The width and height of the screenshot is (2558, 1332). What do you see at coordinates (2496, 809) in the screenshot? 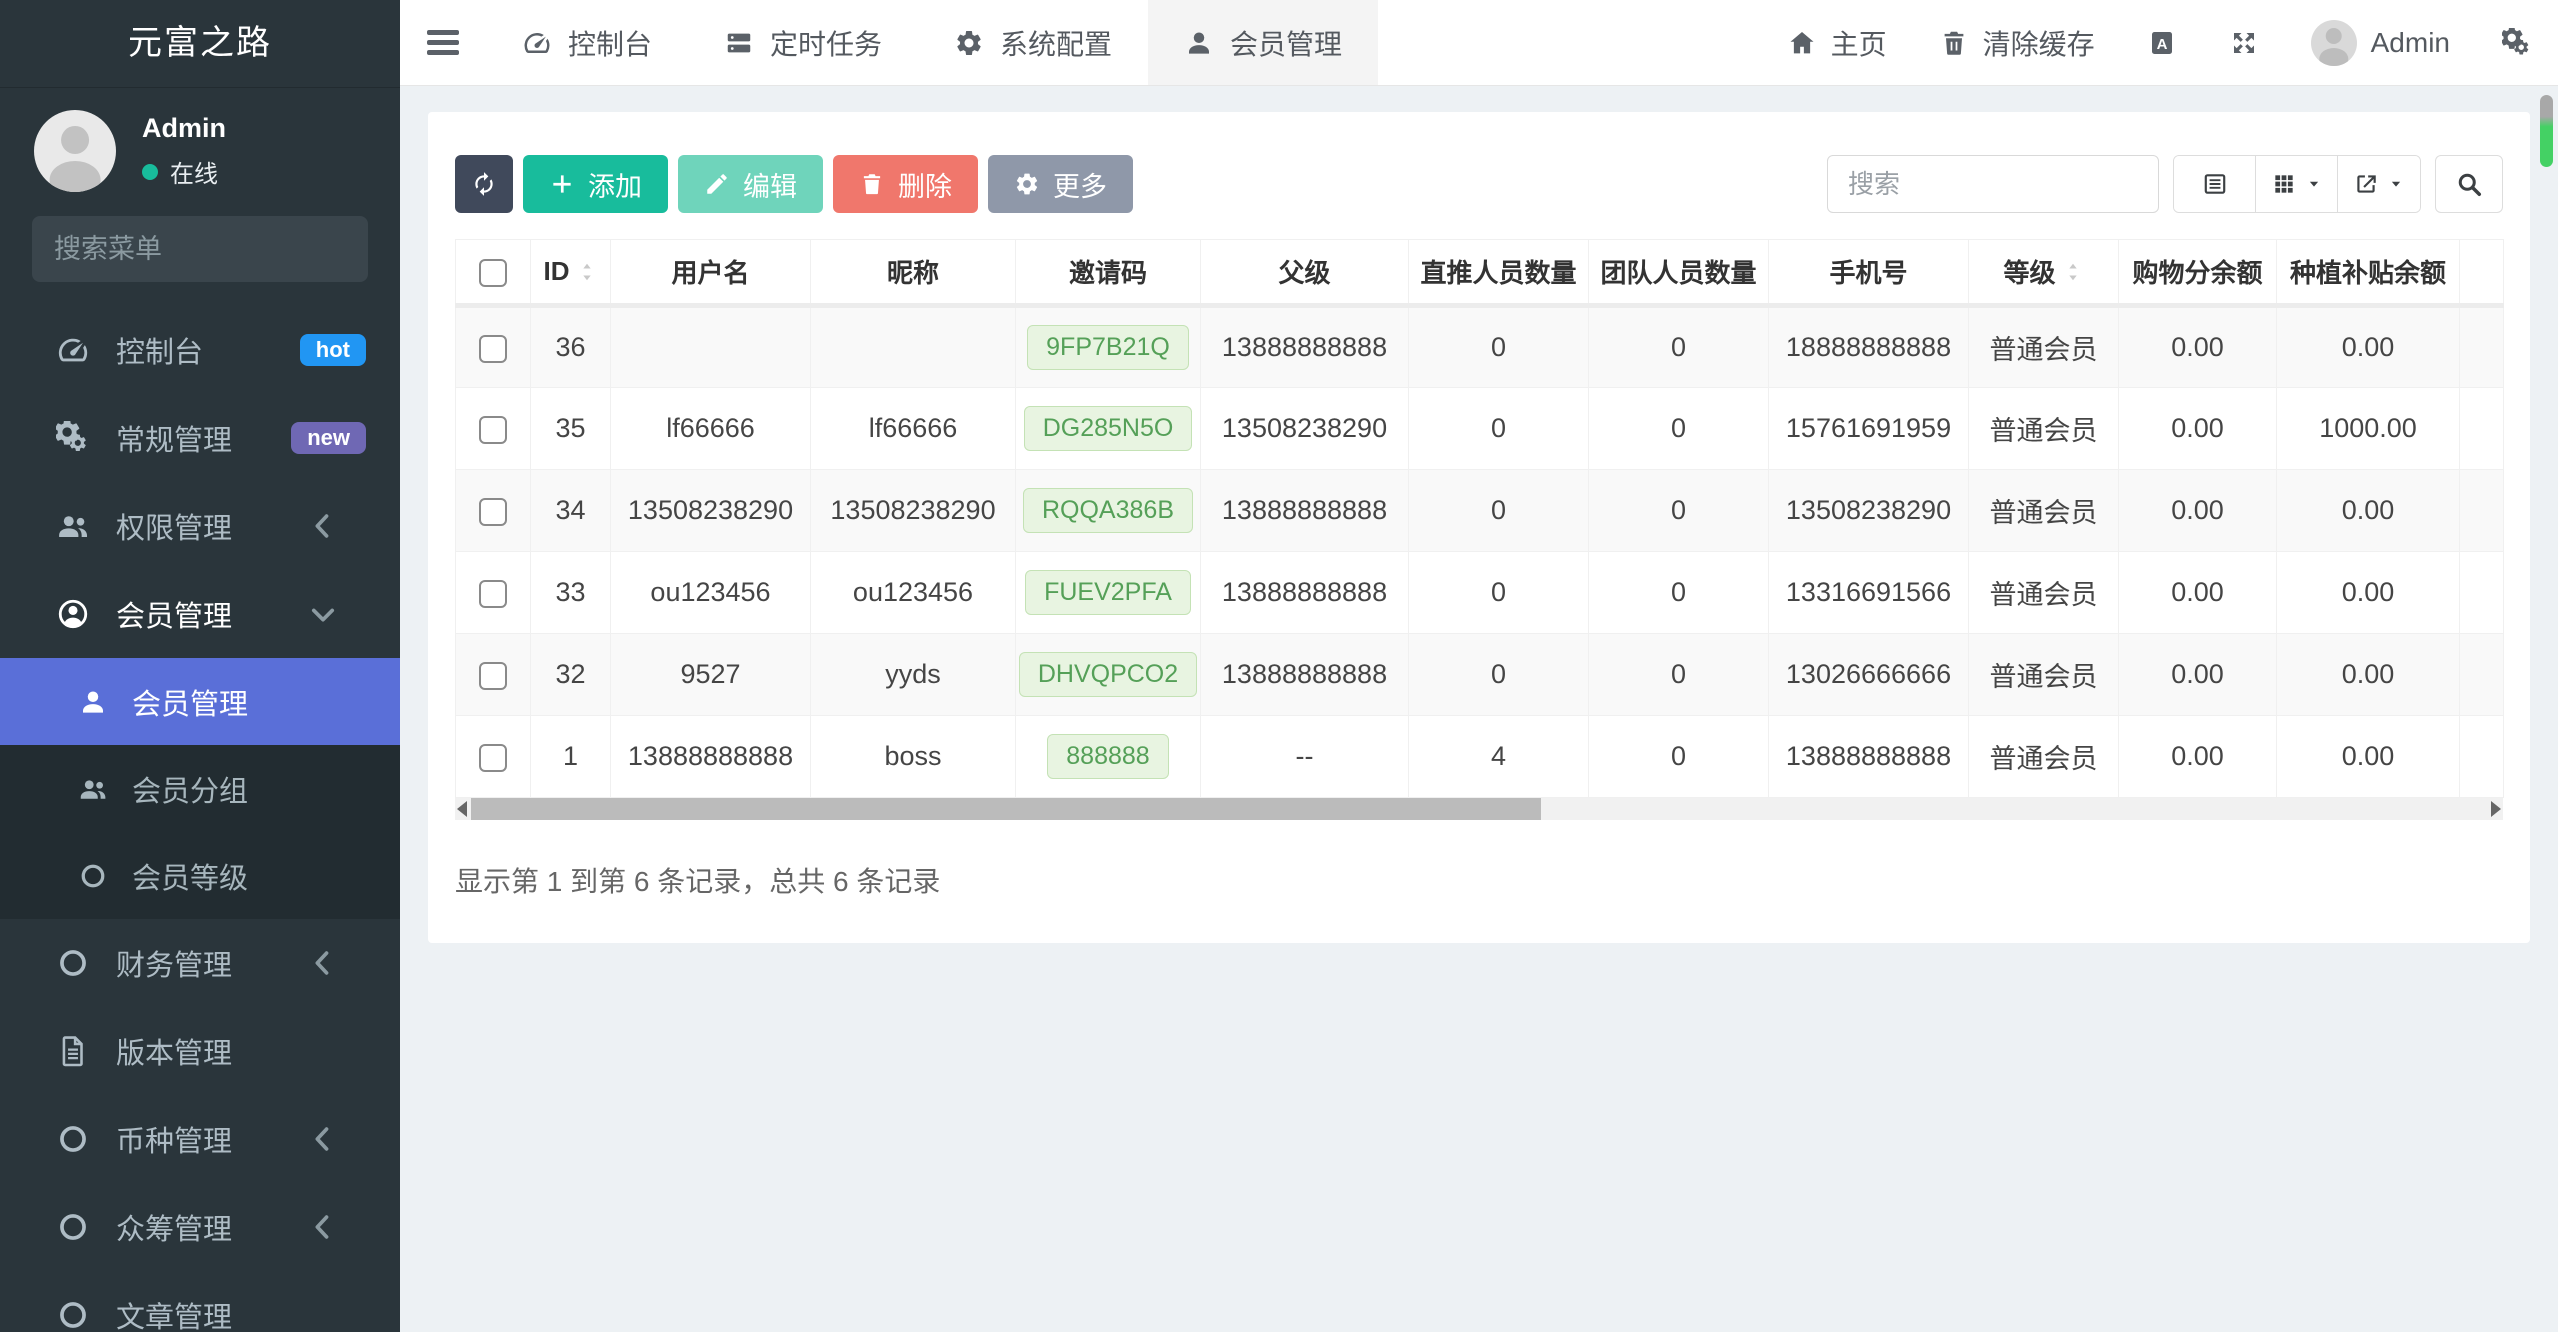
I see `scroll-right-arrow-icon` at bounding box center [2496, 809].